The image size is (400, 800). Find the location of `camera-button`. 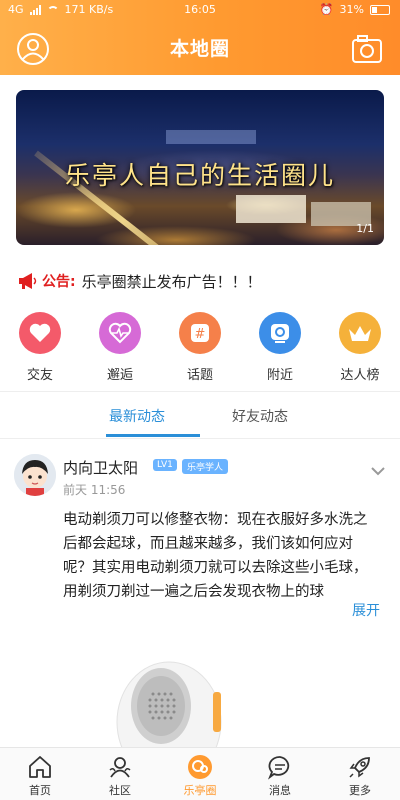

camera-button is located at coordinates (367, 49).